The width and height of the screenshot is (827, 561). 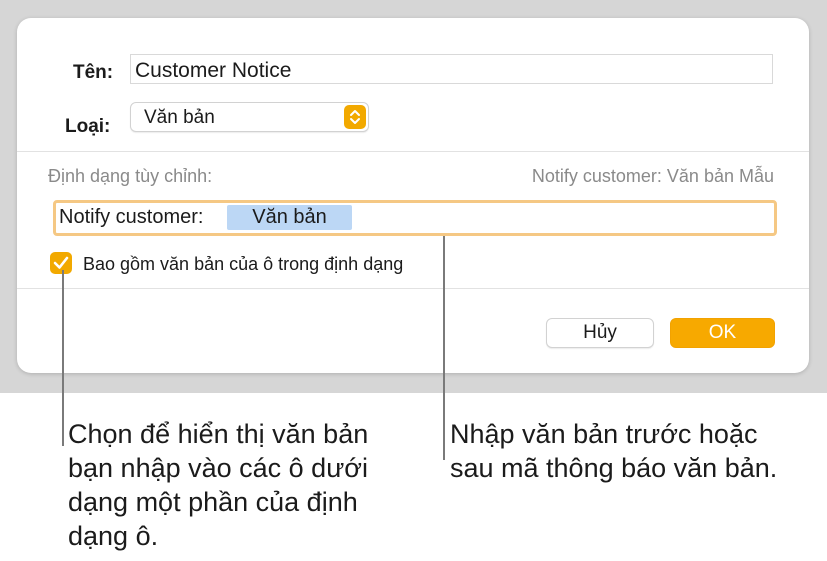 What do you see at coordinates (249, 117) in the screenshot?
I see `type-select: Văn bản` at bounding box center [249, 117].